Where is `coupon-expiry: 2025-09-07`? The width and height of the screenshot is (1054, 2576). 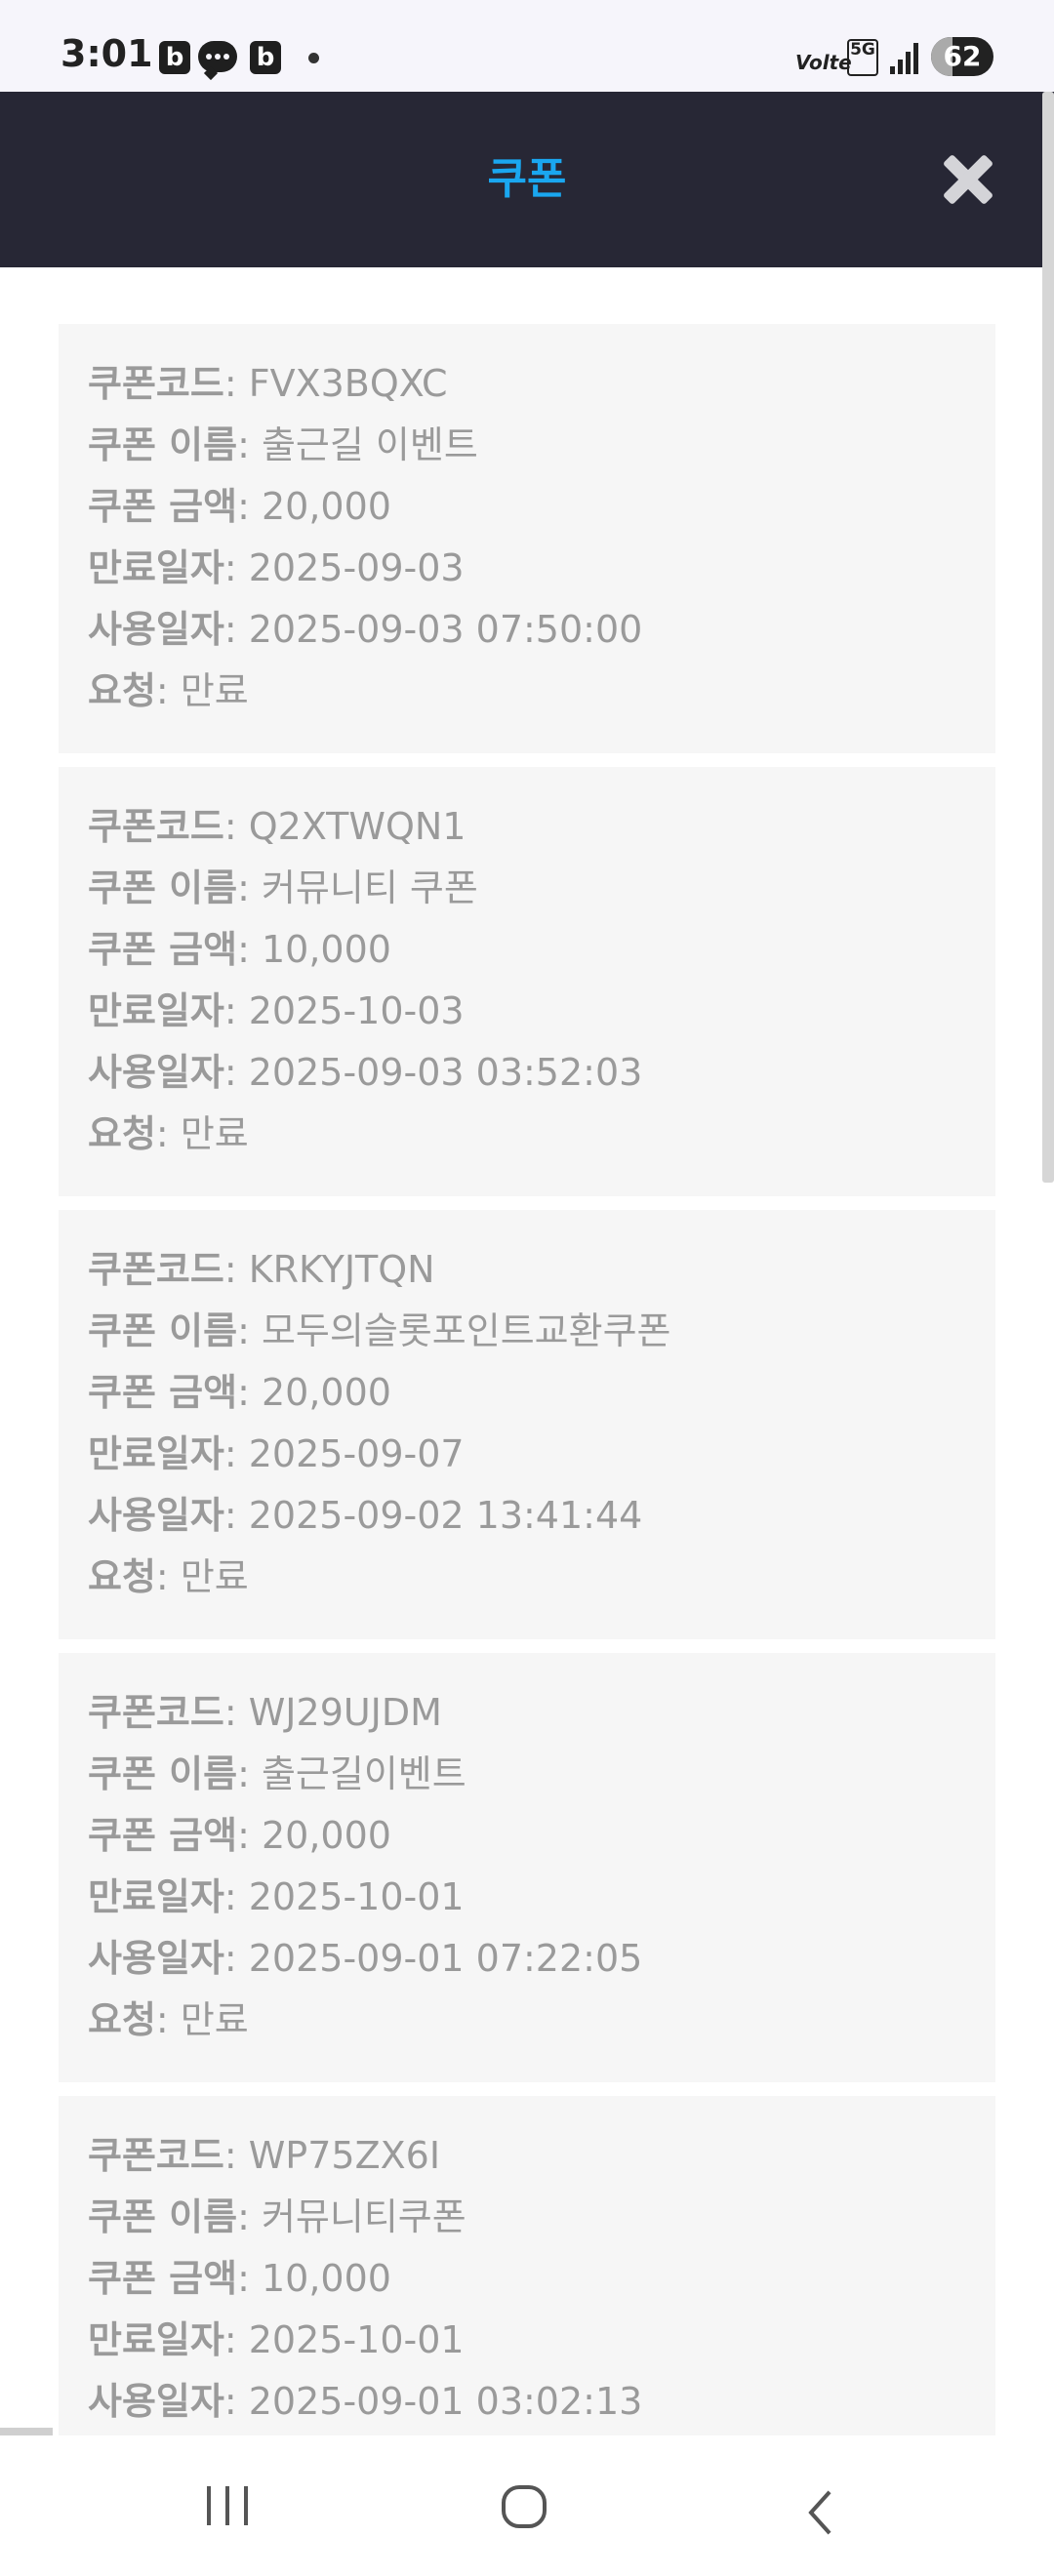
coupon-expiry: 2025-09-07 is located at coordinates (357, 1453).